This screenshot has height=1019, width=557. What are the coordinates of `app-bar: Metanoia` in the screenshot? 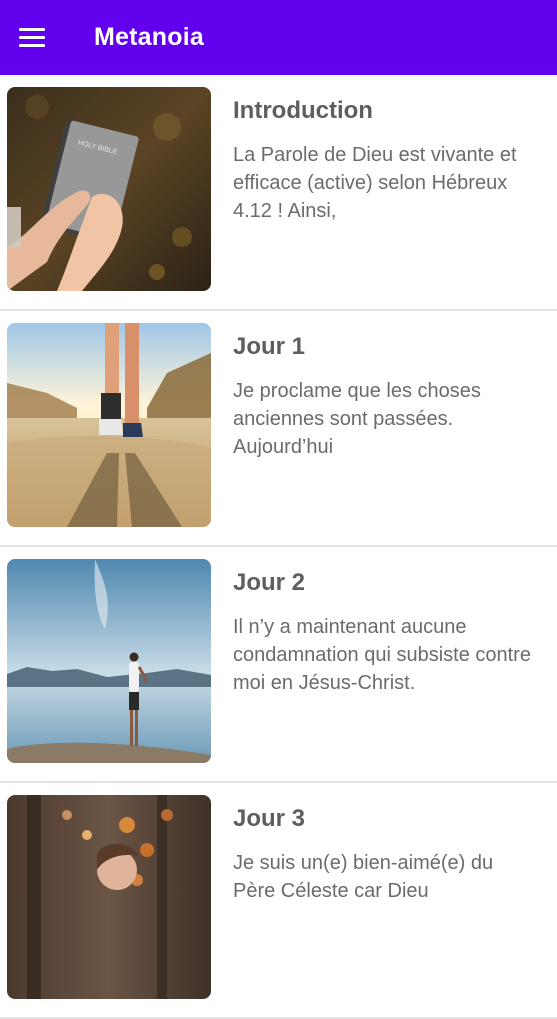 It's located at (278, 37).